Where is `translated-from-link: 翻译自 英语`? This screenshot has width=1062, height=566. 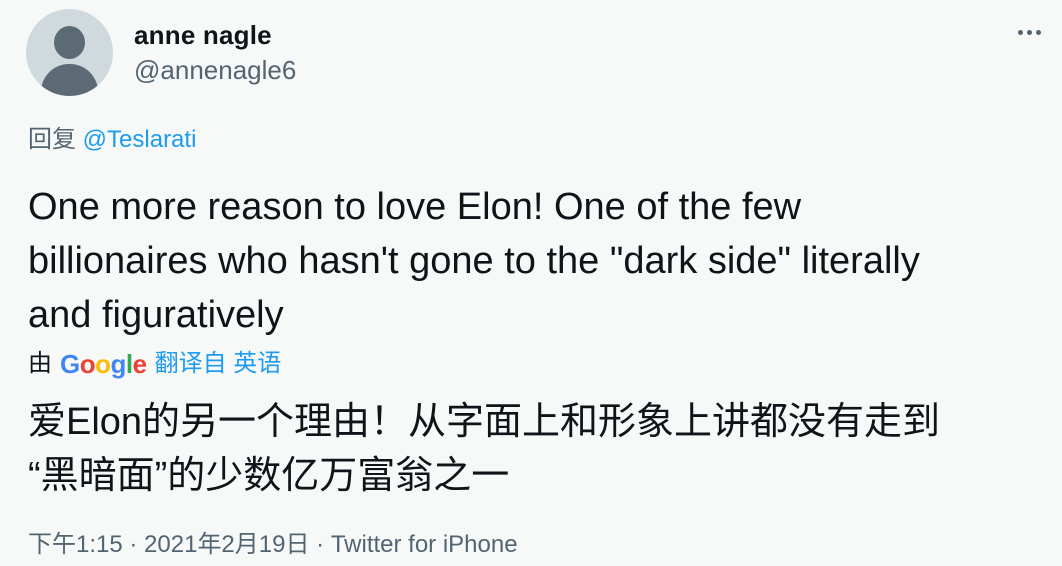 translated-from-link: 翻译自 英语 is located at coordinates (218, 364).